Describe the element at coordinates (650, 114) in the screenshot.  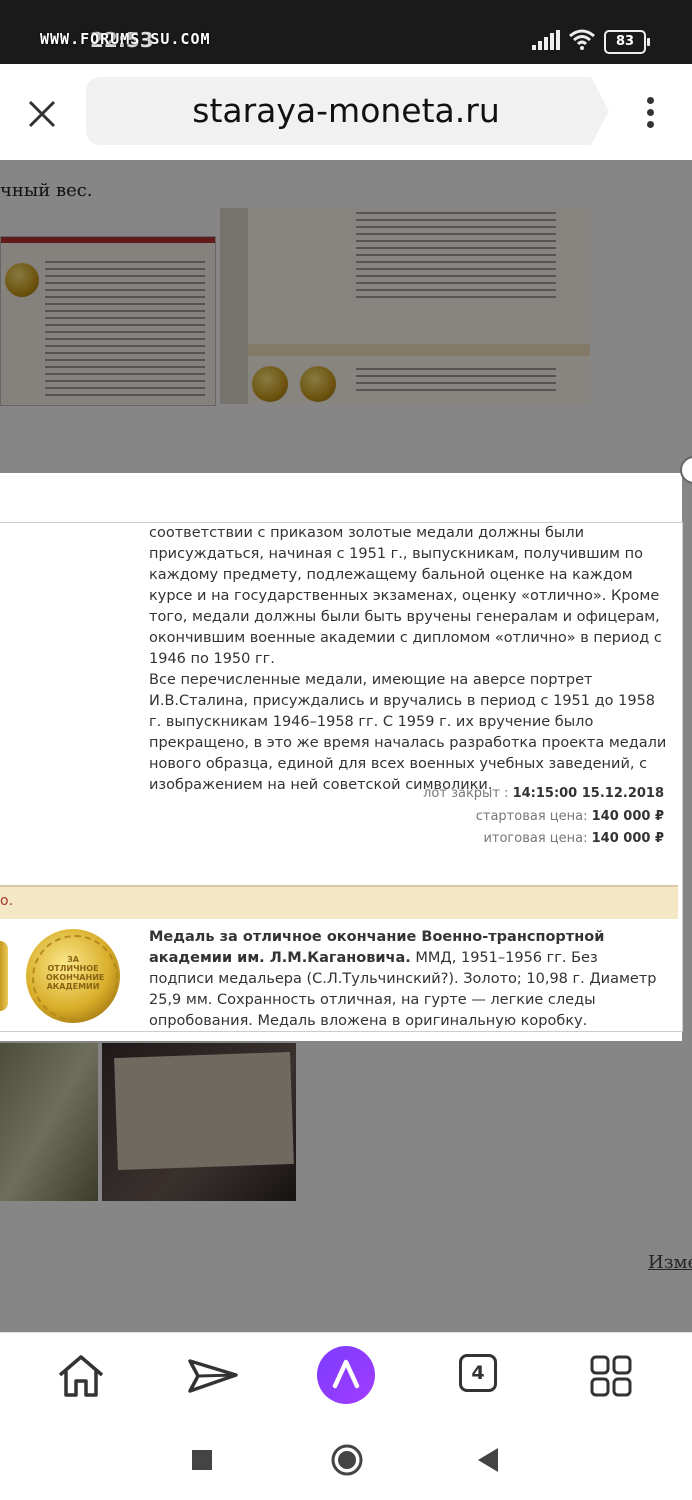
I see `more-vertical-icon` at that location.